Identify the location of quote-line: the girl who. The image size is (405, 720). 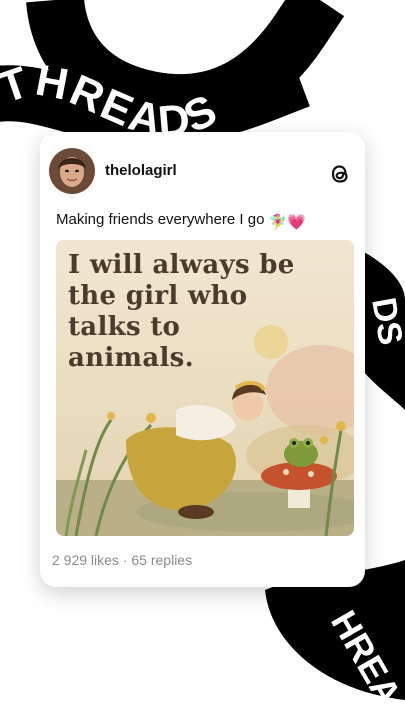
(158, 296).